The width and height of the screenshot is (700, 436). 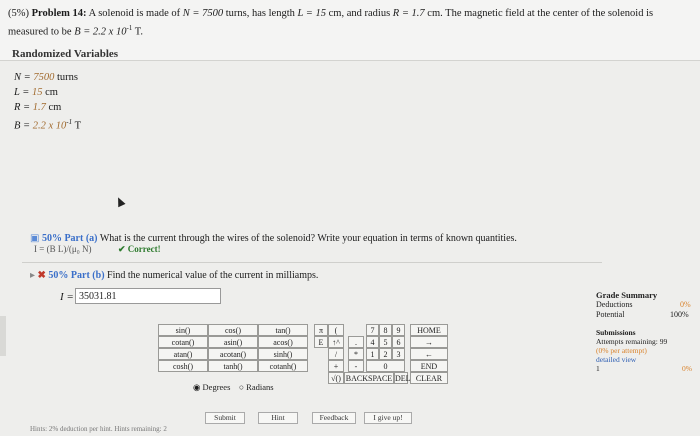 I want to click on key-6: 6, so click(x=398, y=342).